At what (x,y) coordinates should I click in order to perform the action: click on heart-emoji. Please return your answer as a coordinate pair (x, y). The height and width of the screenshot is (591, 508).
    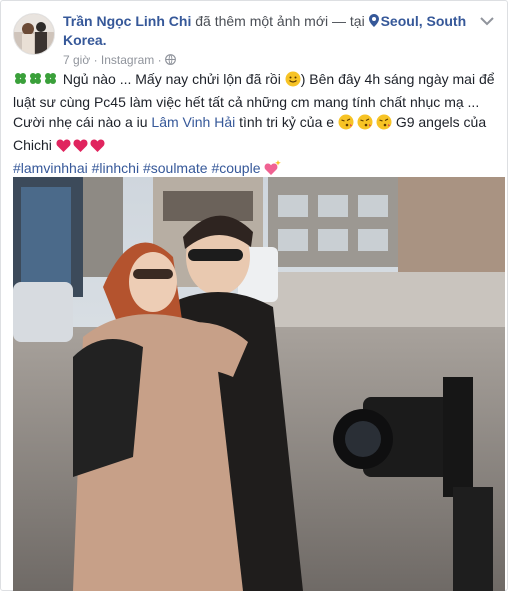
    Looking at the image, I should click on (81, 148).